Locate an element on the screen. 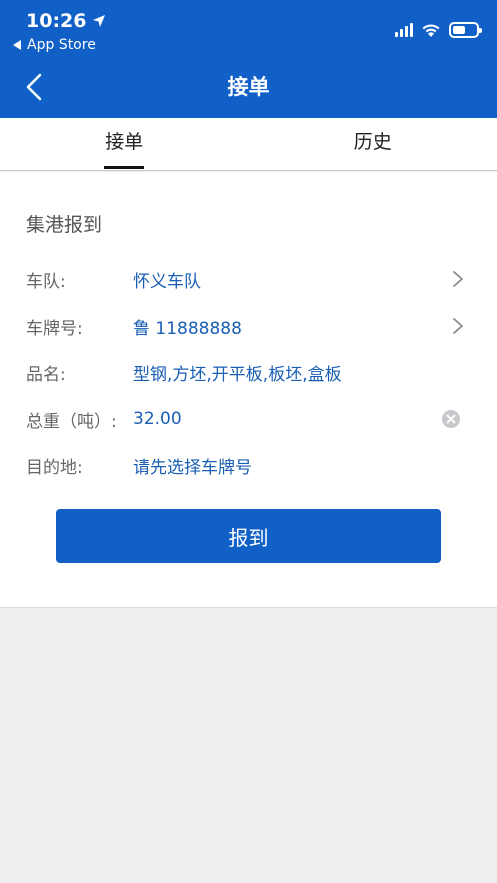 The width and height of the screenshot is (497, 883). back-to-app-link: App Store is located at coordinates (54, 45).